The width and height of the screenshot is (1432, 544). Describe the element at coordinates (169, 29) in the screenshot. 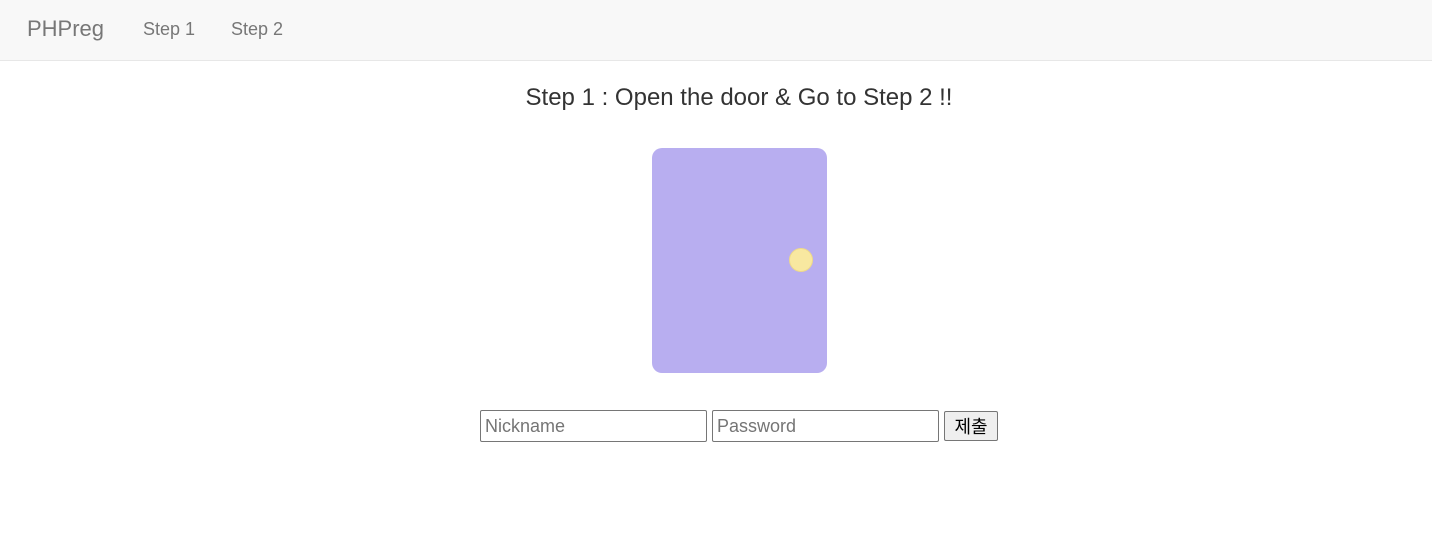

I see `nav-link-step-1: Step 1` at that location.